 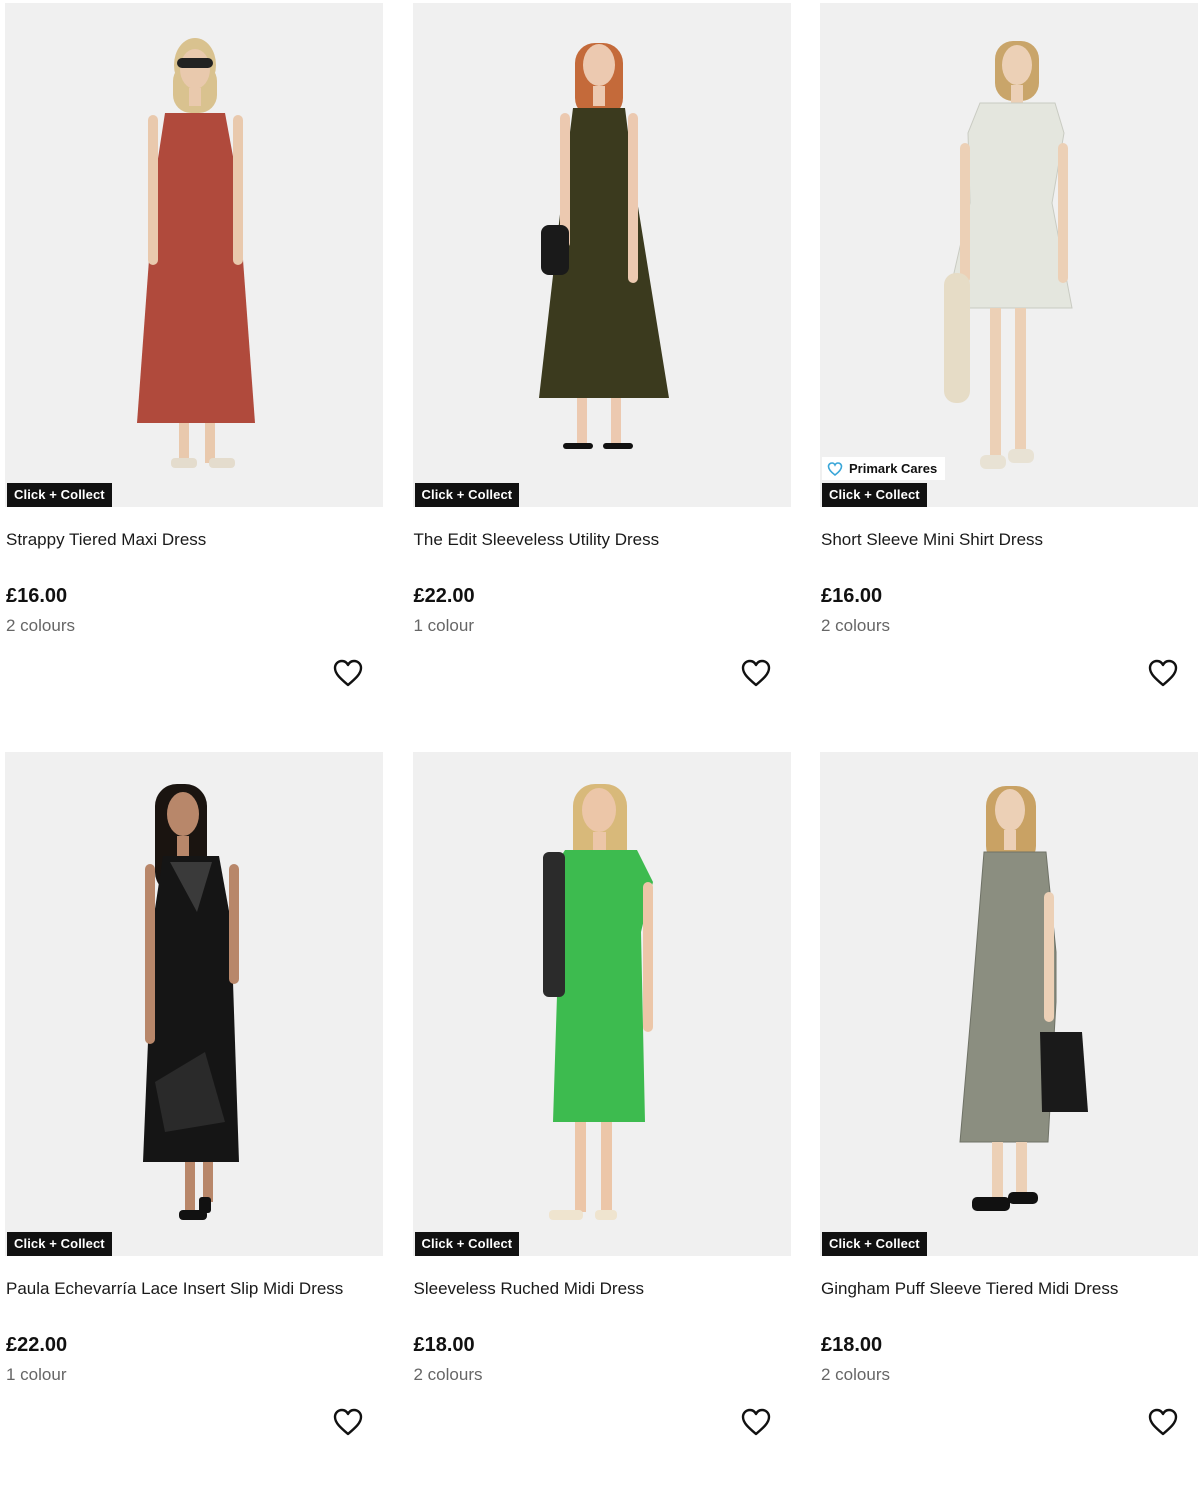 What do you see at coordinates (537, 540) in the screenshot?
I see `product-name: The Edit Sleeveless Utility Dress` at bounding box center [537, 540].